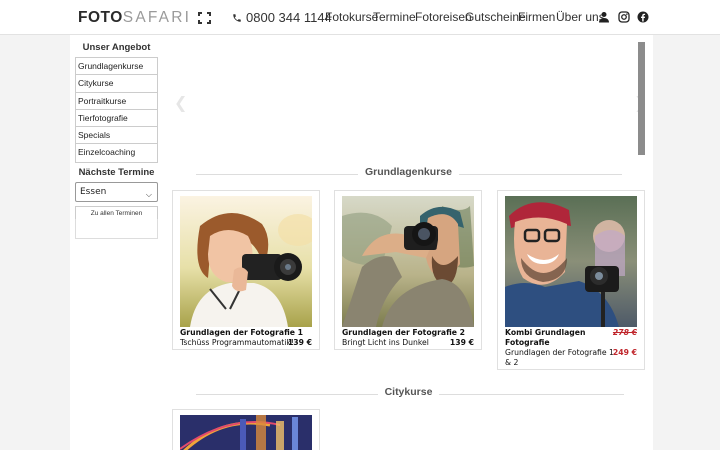 Image resolution: width=720 pixels, height=450 pixels. What do you see at coordinates (116, 229) in the screenshot?
I see `dates-panel` at bounding box center [116, 229].